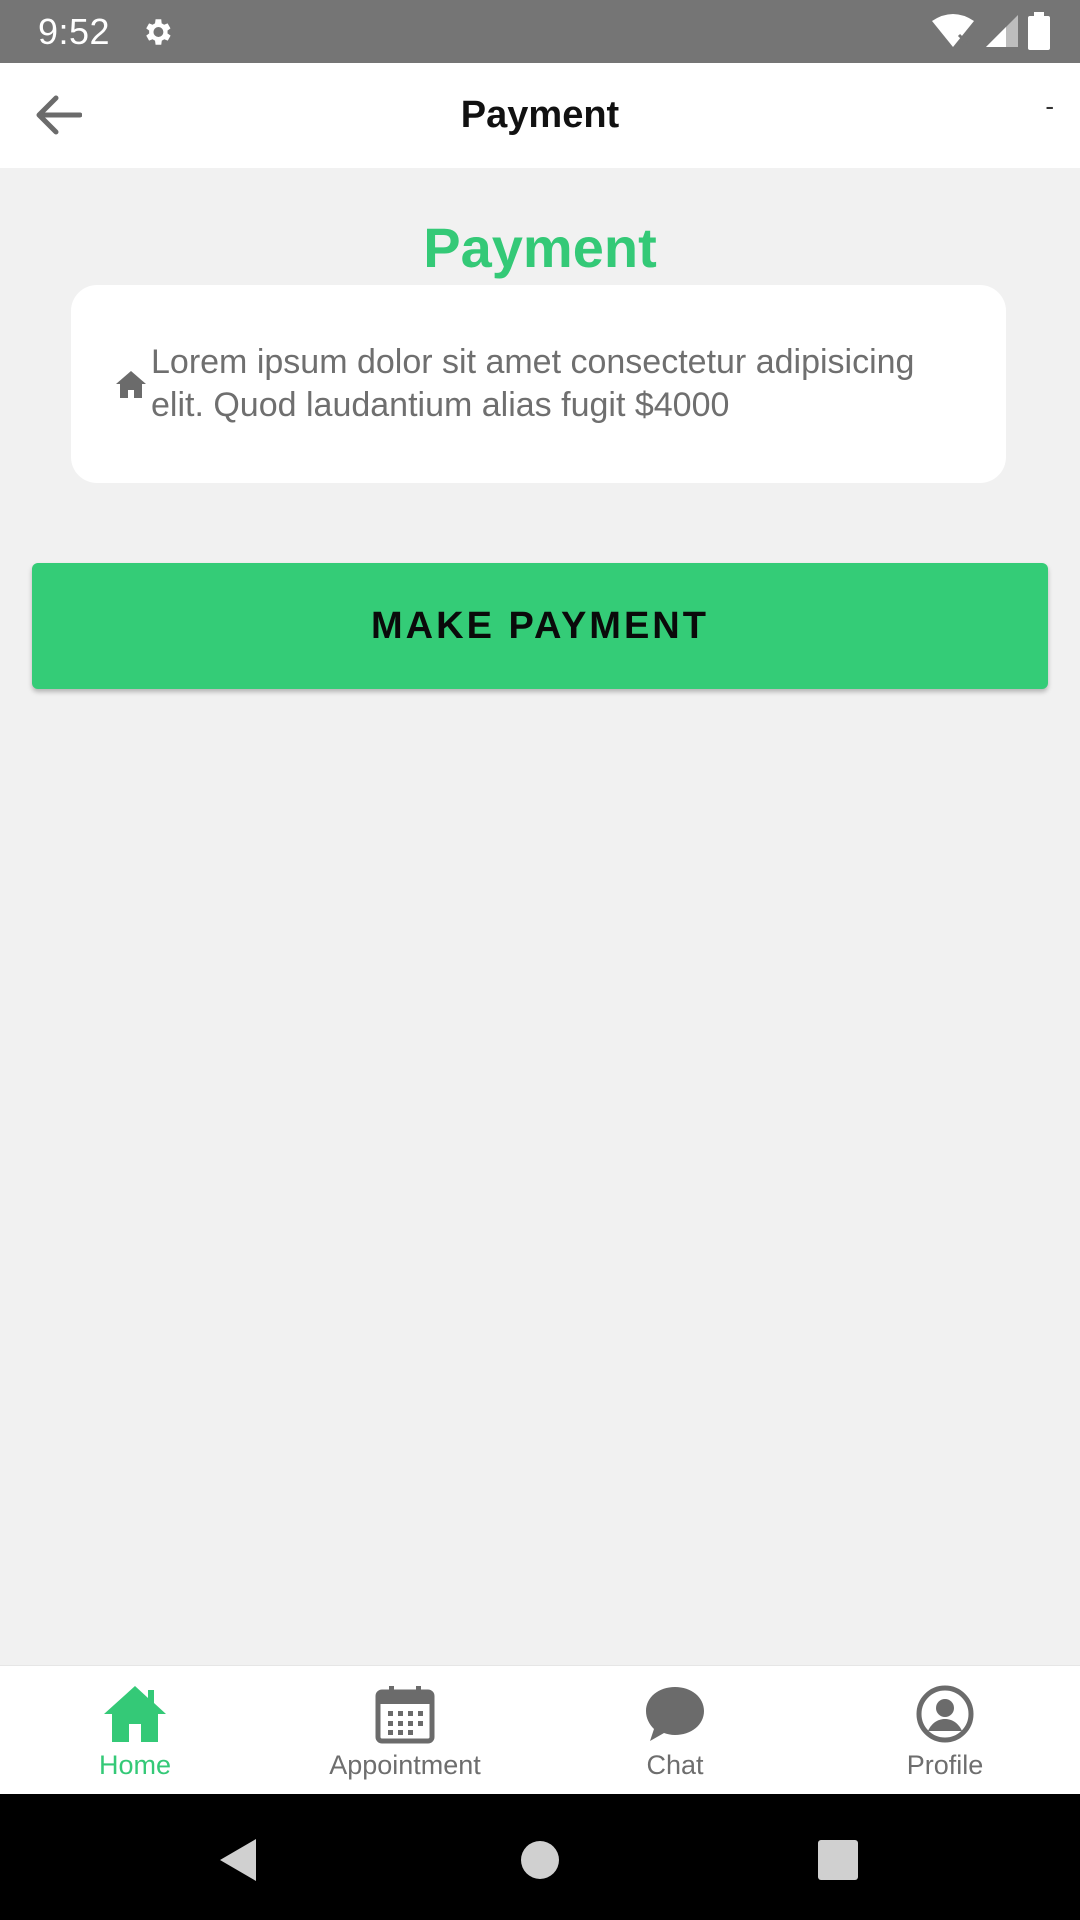 This screenshot has height=1920, width=1080. I want to click on nav-label-home: Home, so click(135, 1765).